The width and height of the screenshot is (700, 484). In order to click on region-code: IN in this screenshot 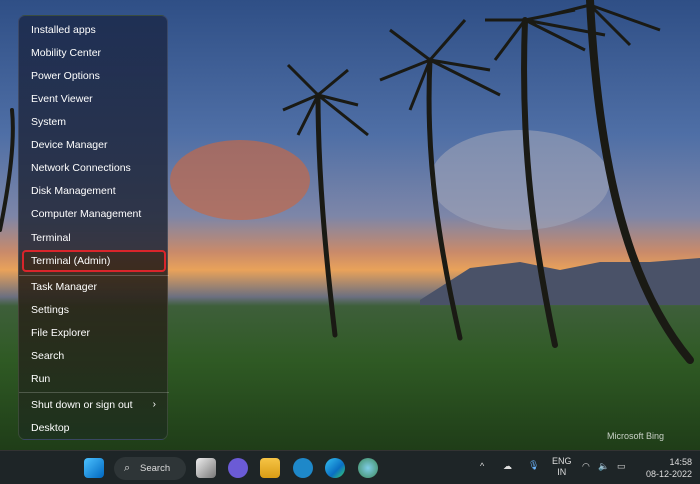, I will do `click(562, 472)`.